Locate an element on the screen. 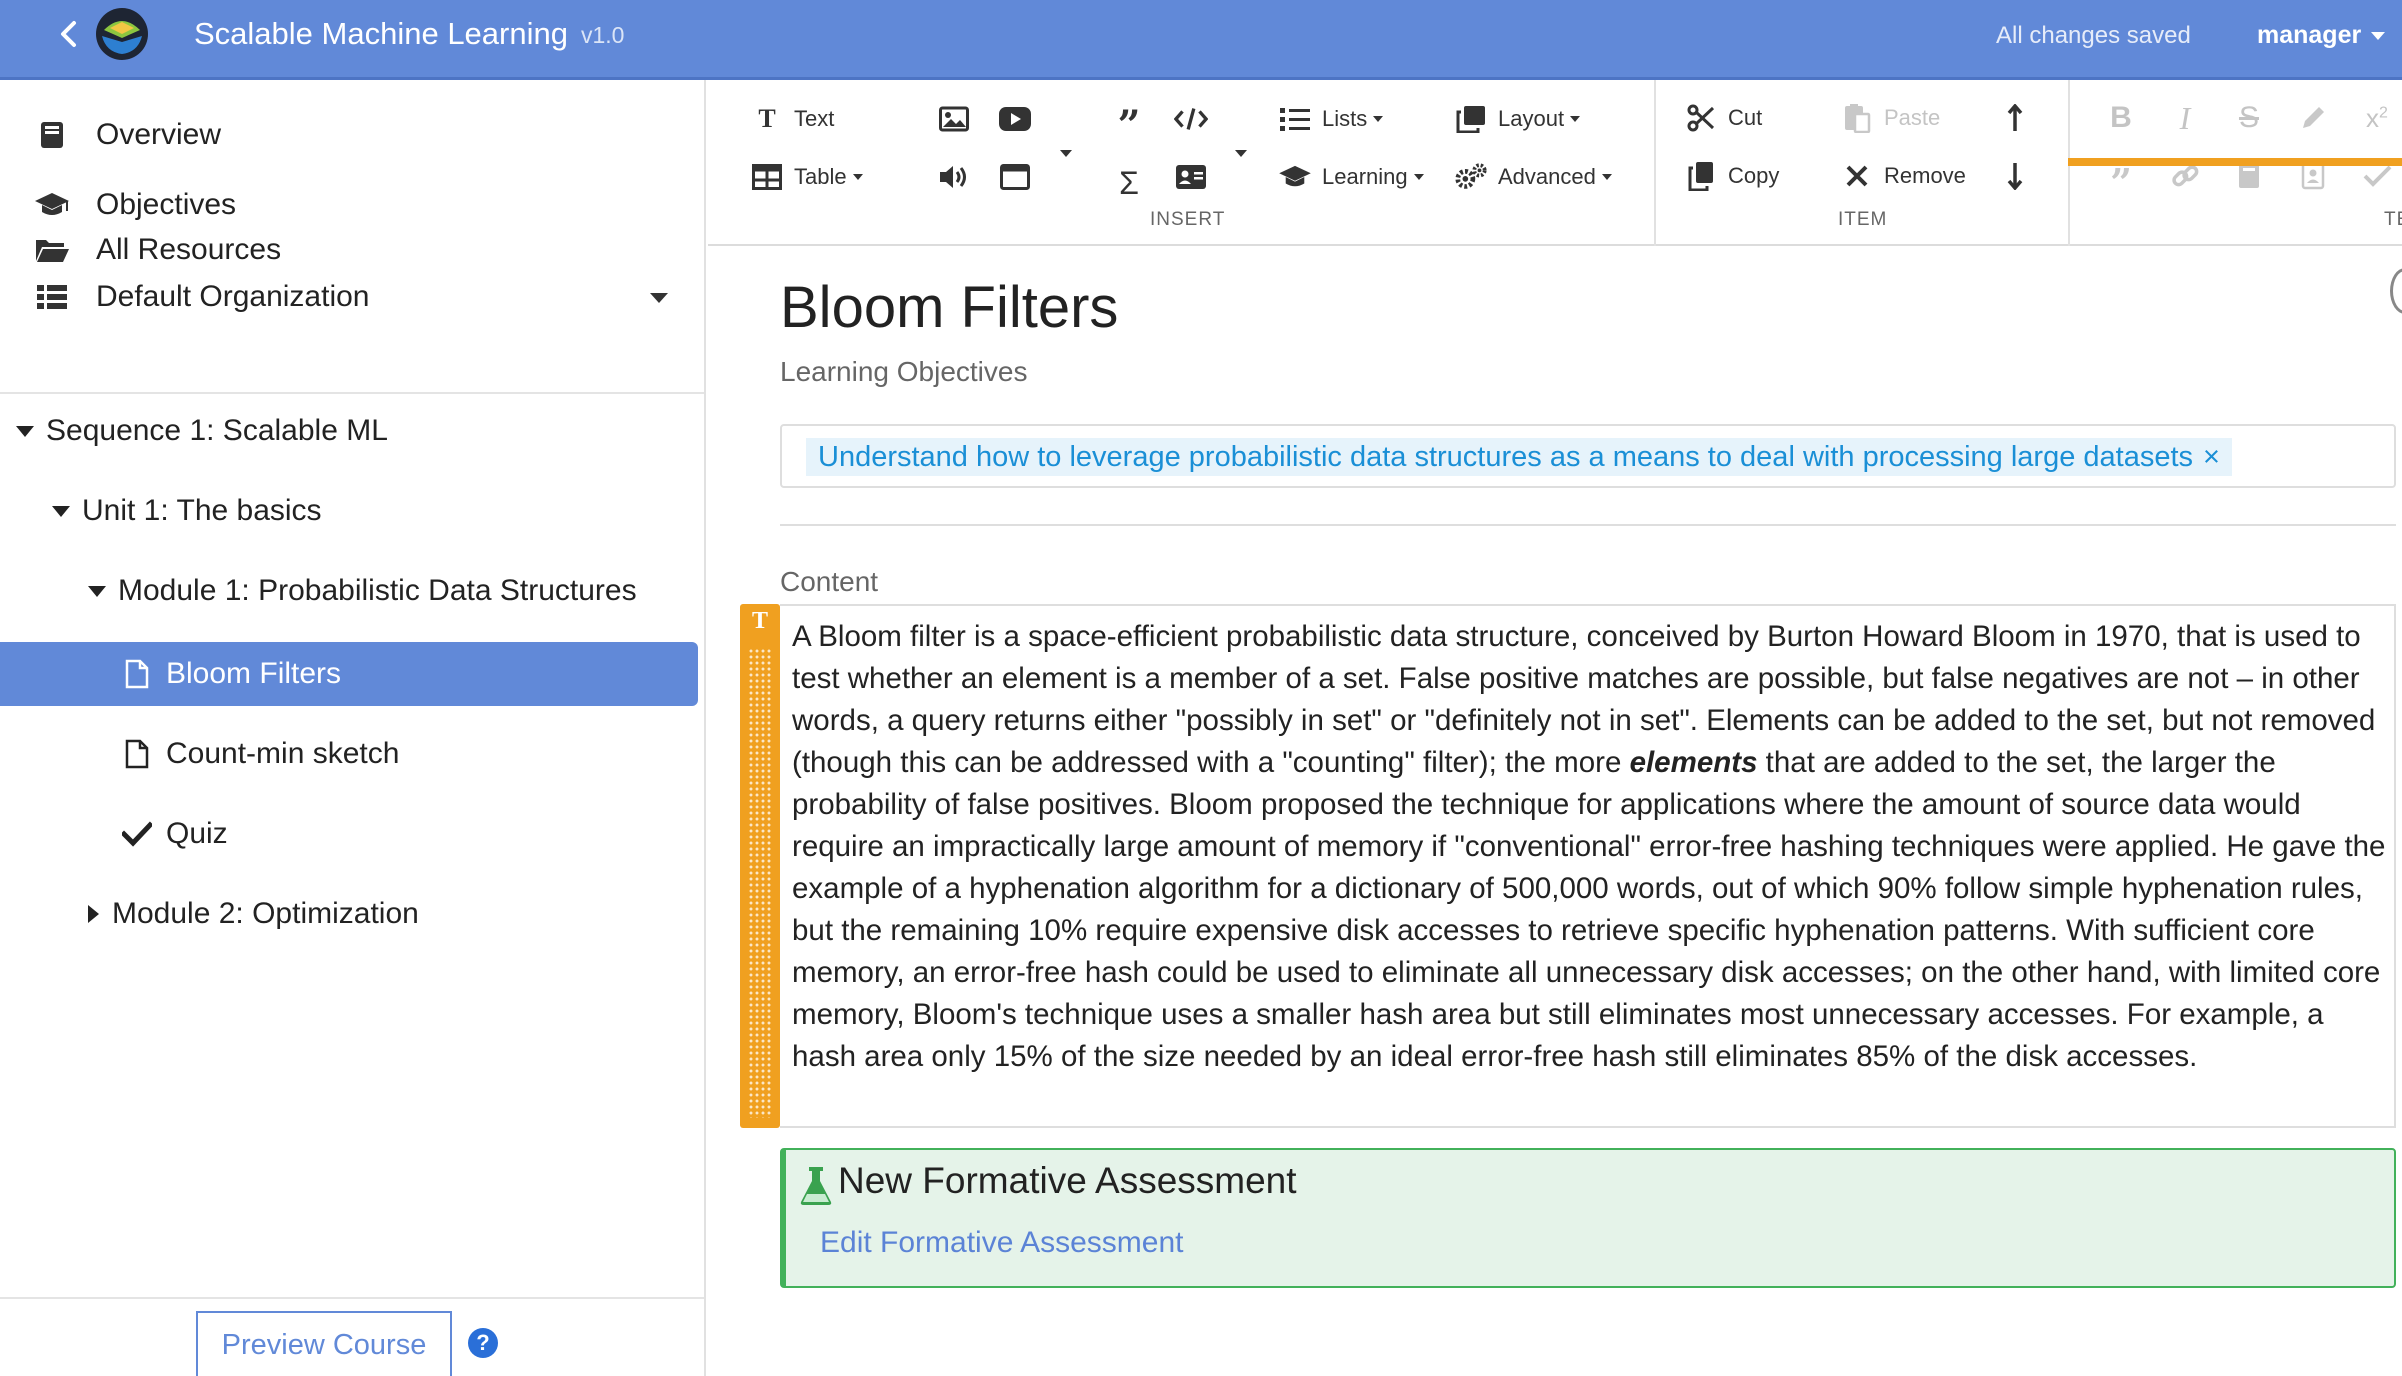  image-icon is located at coordinates (954, 119).